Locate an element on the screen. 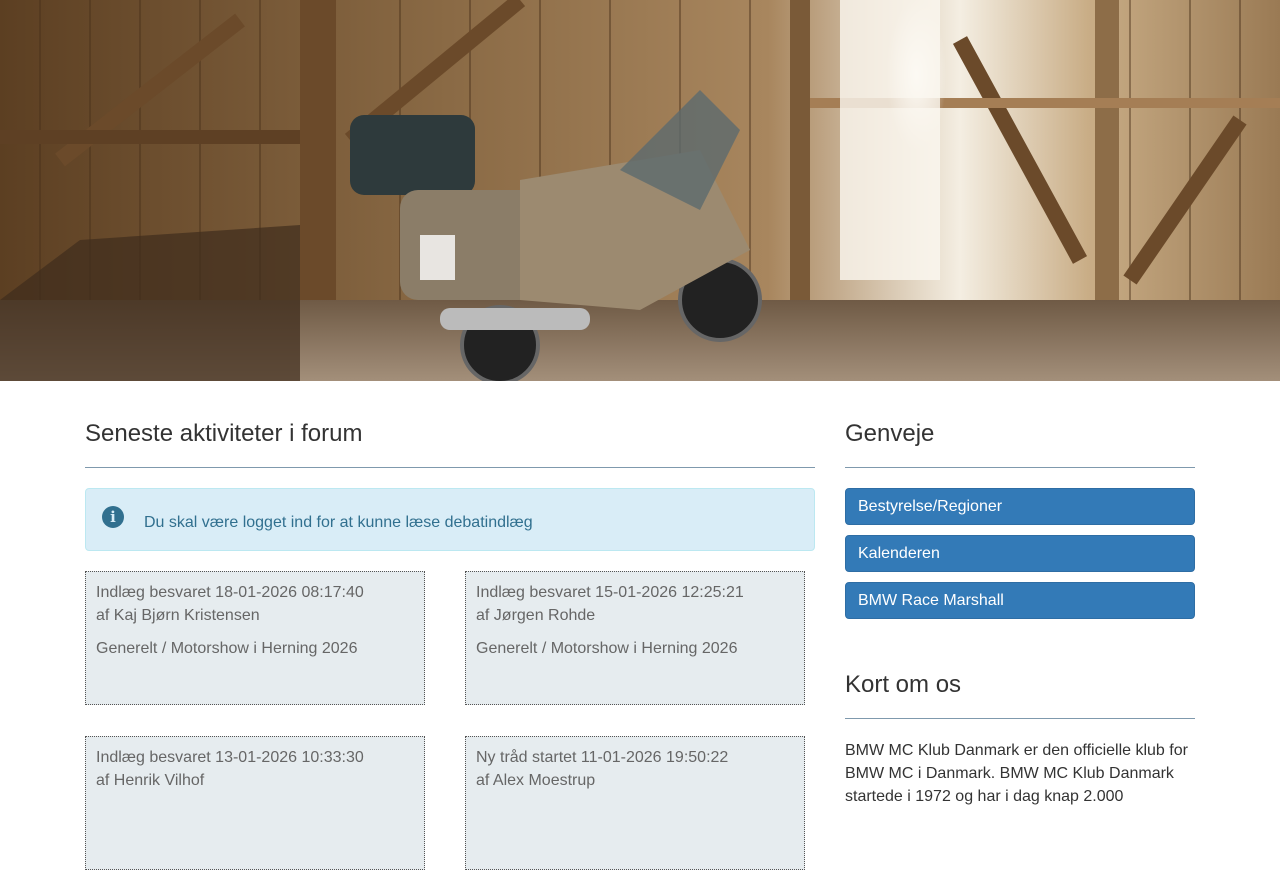 The width and height of the screenshot is (1280, 870). shortcut-kalenderen-button: Kalenderen is located at coordinates (1020, 553).